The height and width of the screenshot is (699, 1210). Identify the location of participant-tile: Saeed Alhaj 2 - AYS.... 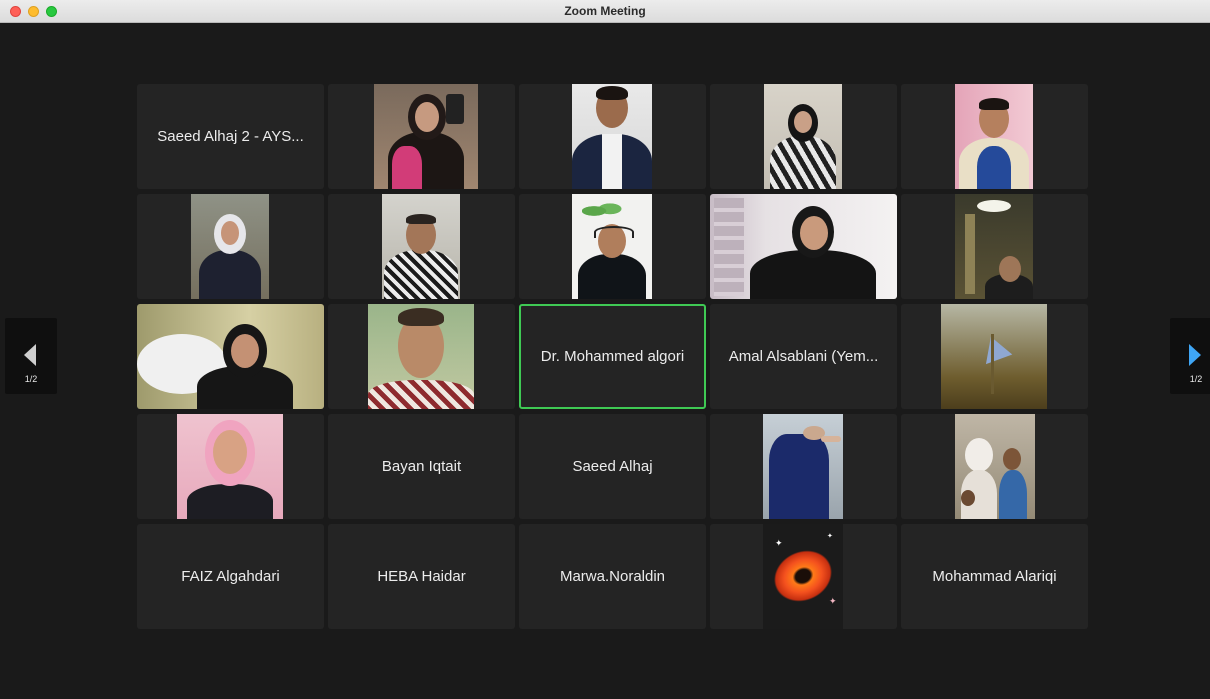
(230, 136).